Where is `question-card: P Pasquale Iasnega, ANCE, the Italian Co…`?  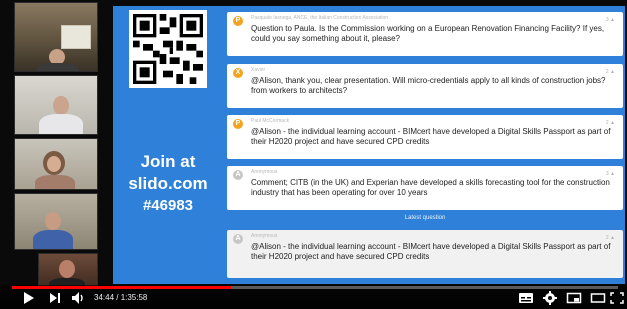 question-card: P Pasquale Iasnega, ANCE, the Italian Co… is located at coordinates (425, 34).